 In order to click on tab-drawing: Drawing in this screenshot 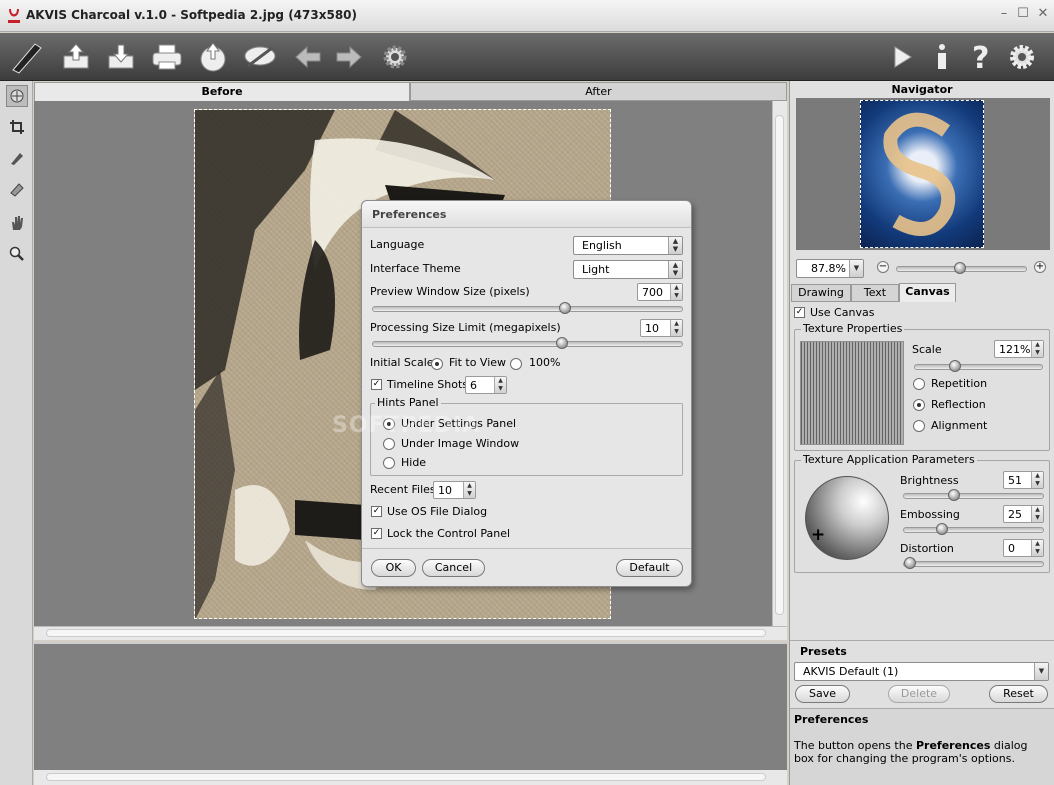, I will do `click(821, 293)`.